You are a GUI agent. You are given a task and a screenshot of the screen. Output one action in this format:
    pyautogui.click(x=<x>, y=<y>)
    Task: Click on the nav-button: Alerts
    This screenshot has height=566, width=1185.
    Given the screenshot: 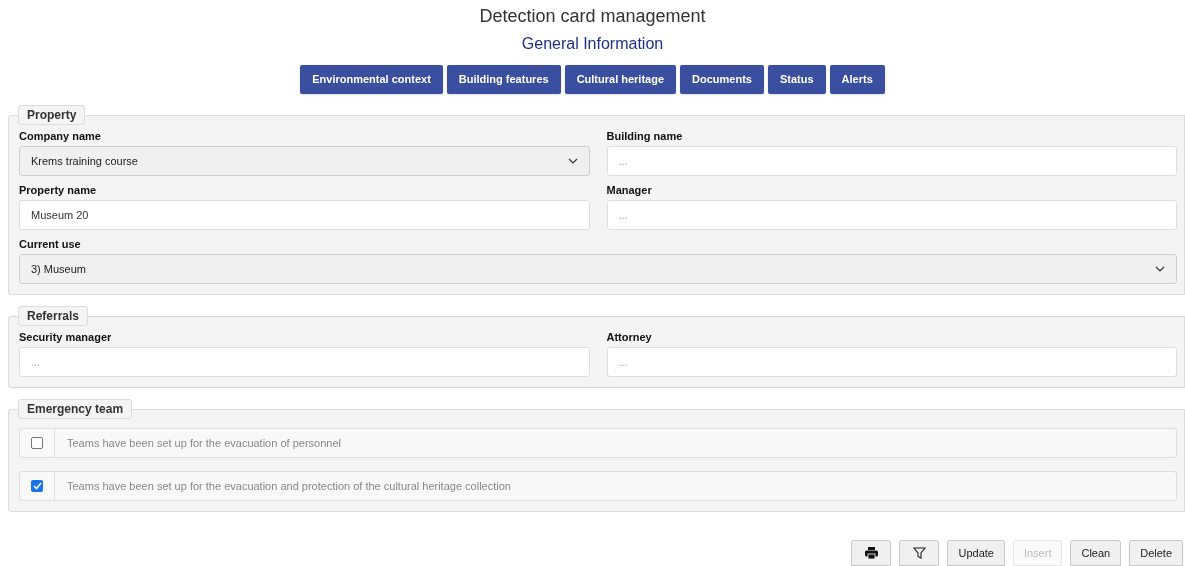 What is the action you would take?
    pyautogui.click(x=857, y=79)
    